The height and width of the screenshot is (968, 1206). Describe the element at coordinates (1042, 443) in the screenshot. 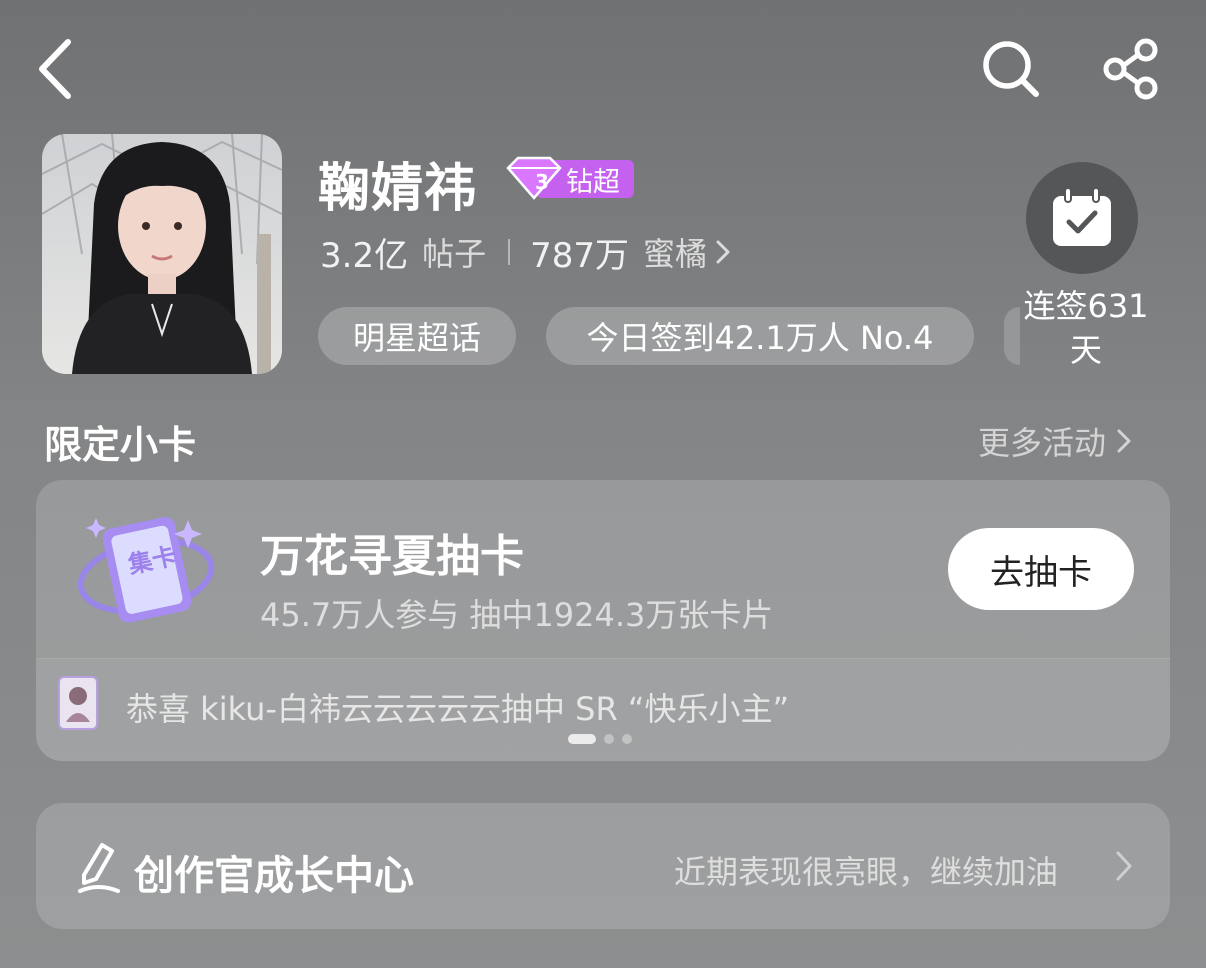

I see `more-activities-label: 更多活动` at that location.